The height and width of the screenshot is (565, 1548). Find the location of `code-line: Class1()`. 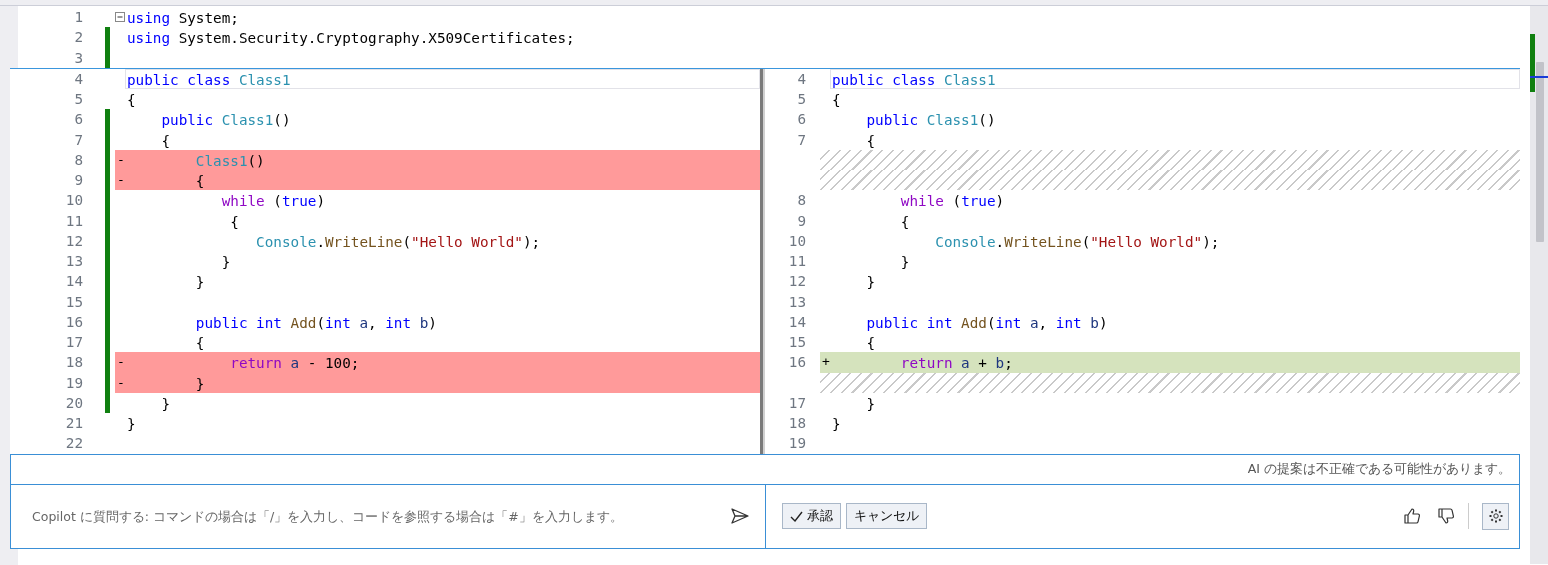

code-line: Class1() is located at coordinates (230, 160).